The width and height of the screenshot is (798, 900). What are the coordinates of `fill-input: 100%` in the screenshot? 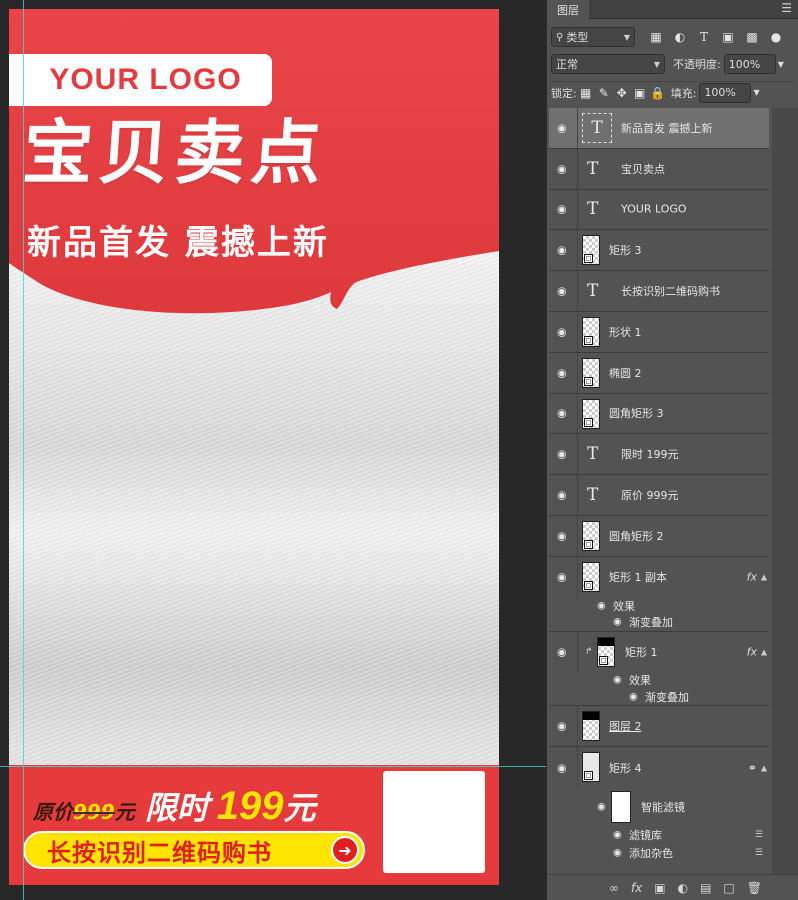 It's located at (725, 92).